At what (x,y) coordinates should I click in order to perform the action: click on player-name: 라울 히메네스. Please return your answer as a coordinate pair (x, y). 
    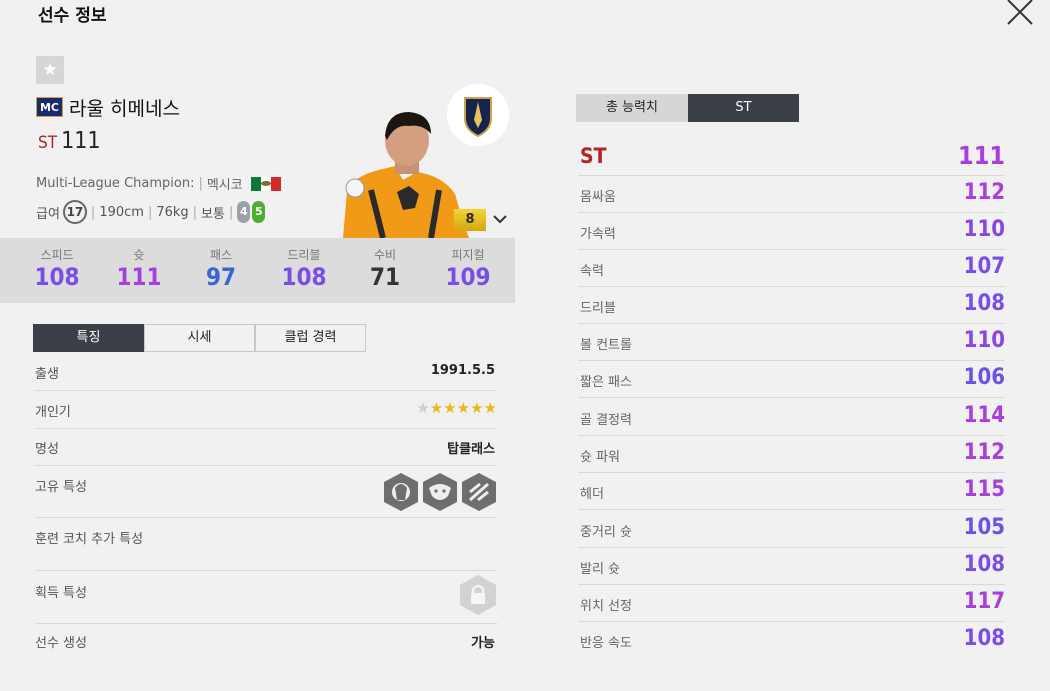
    Looking at the image, I should click on (124, 108).